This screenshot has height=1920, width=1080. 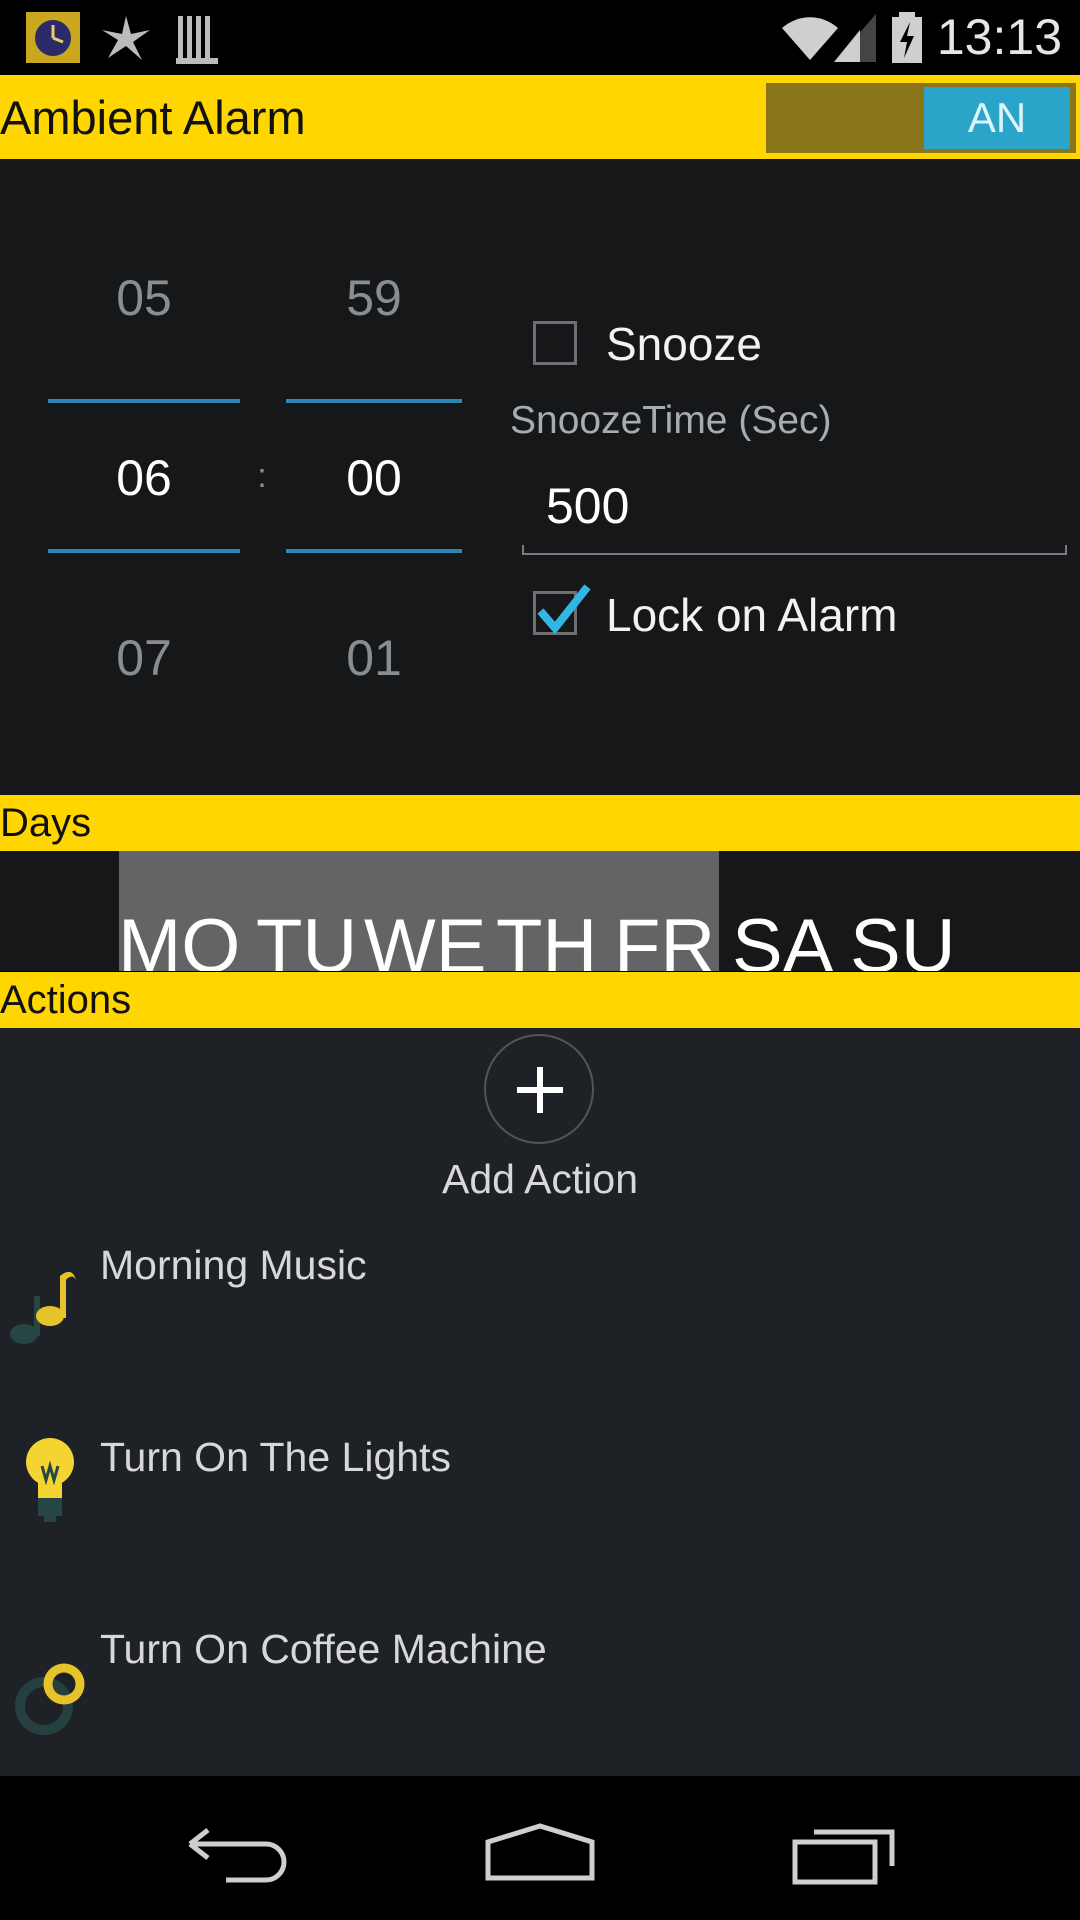 I want to click on lock-on-alarm-checkbox, so click(x=562, y=609).